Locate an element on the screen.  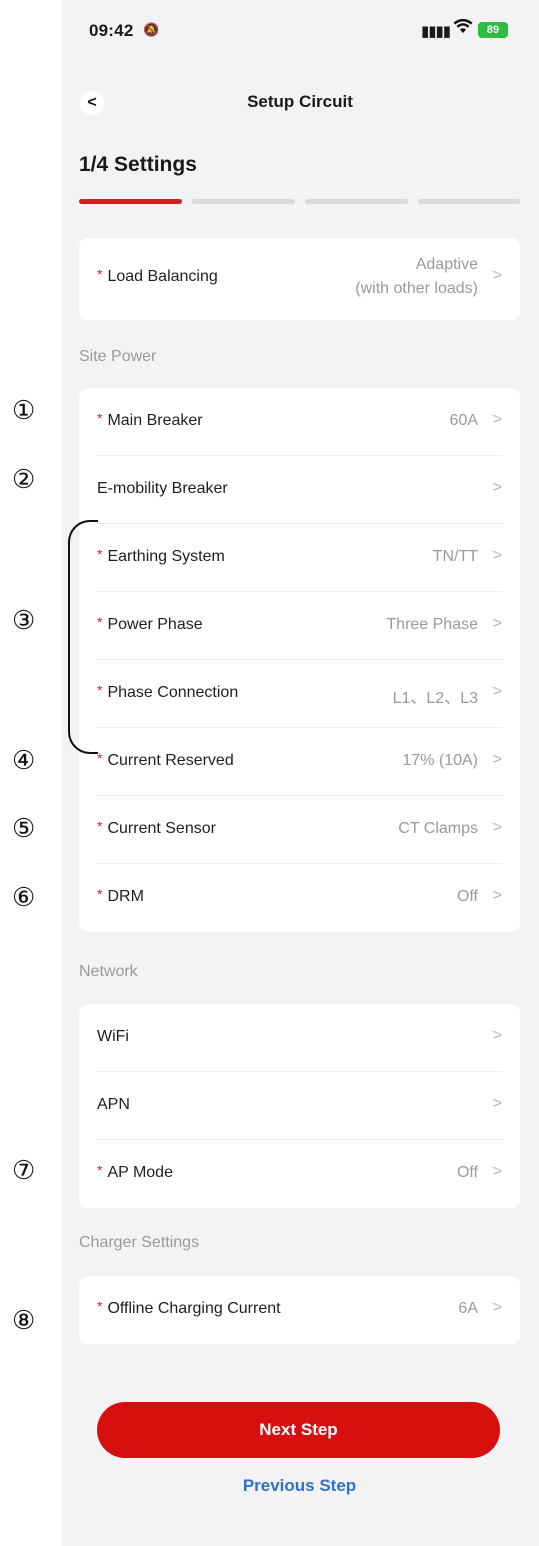
page-title: Setup Circuit is located at coordinates (300, 101).